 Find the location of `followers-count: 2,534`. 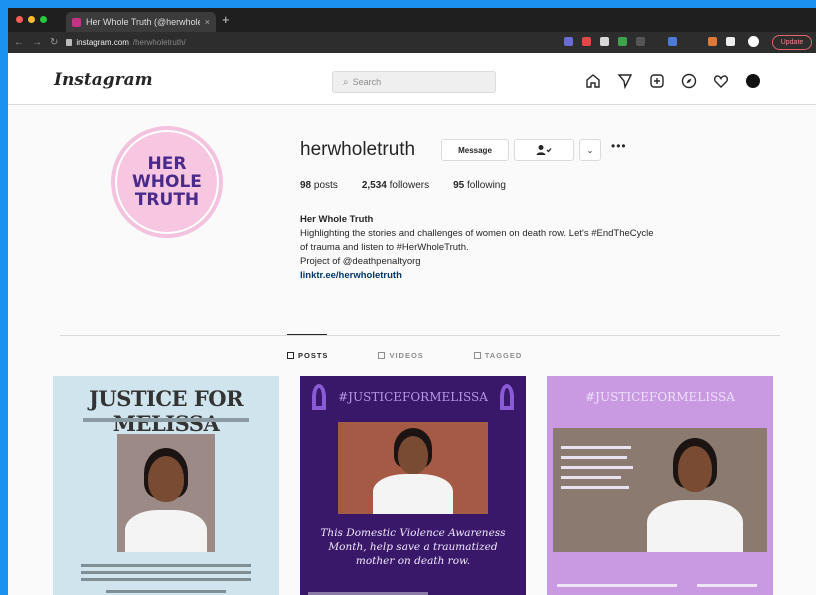

followers-count: 2,534 is located at coordinates (374, 185).